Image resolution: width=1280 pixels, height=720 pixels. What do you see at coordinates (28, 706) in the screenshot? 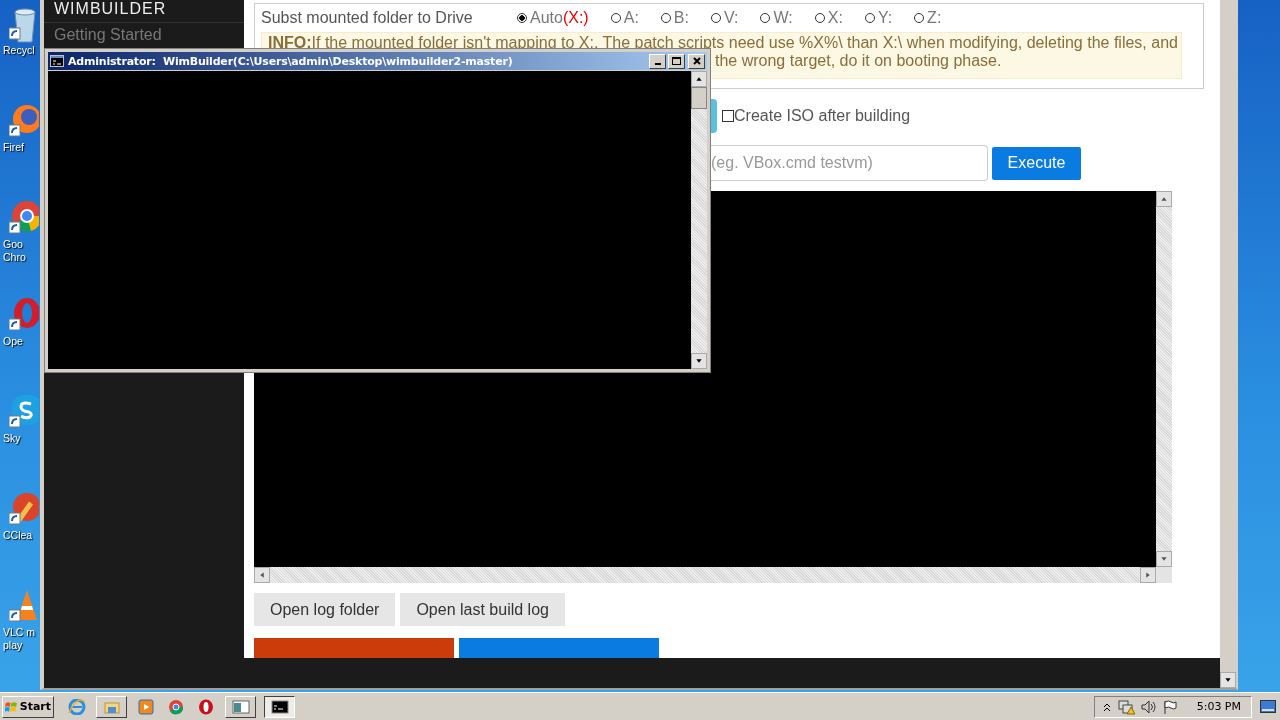
I see `start-button: Start` at bounding box center [28, 706].